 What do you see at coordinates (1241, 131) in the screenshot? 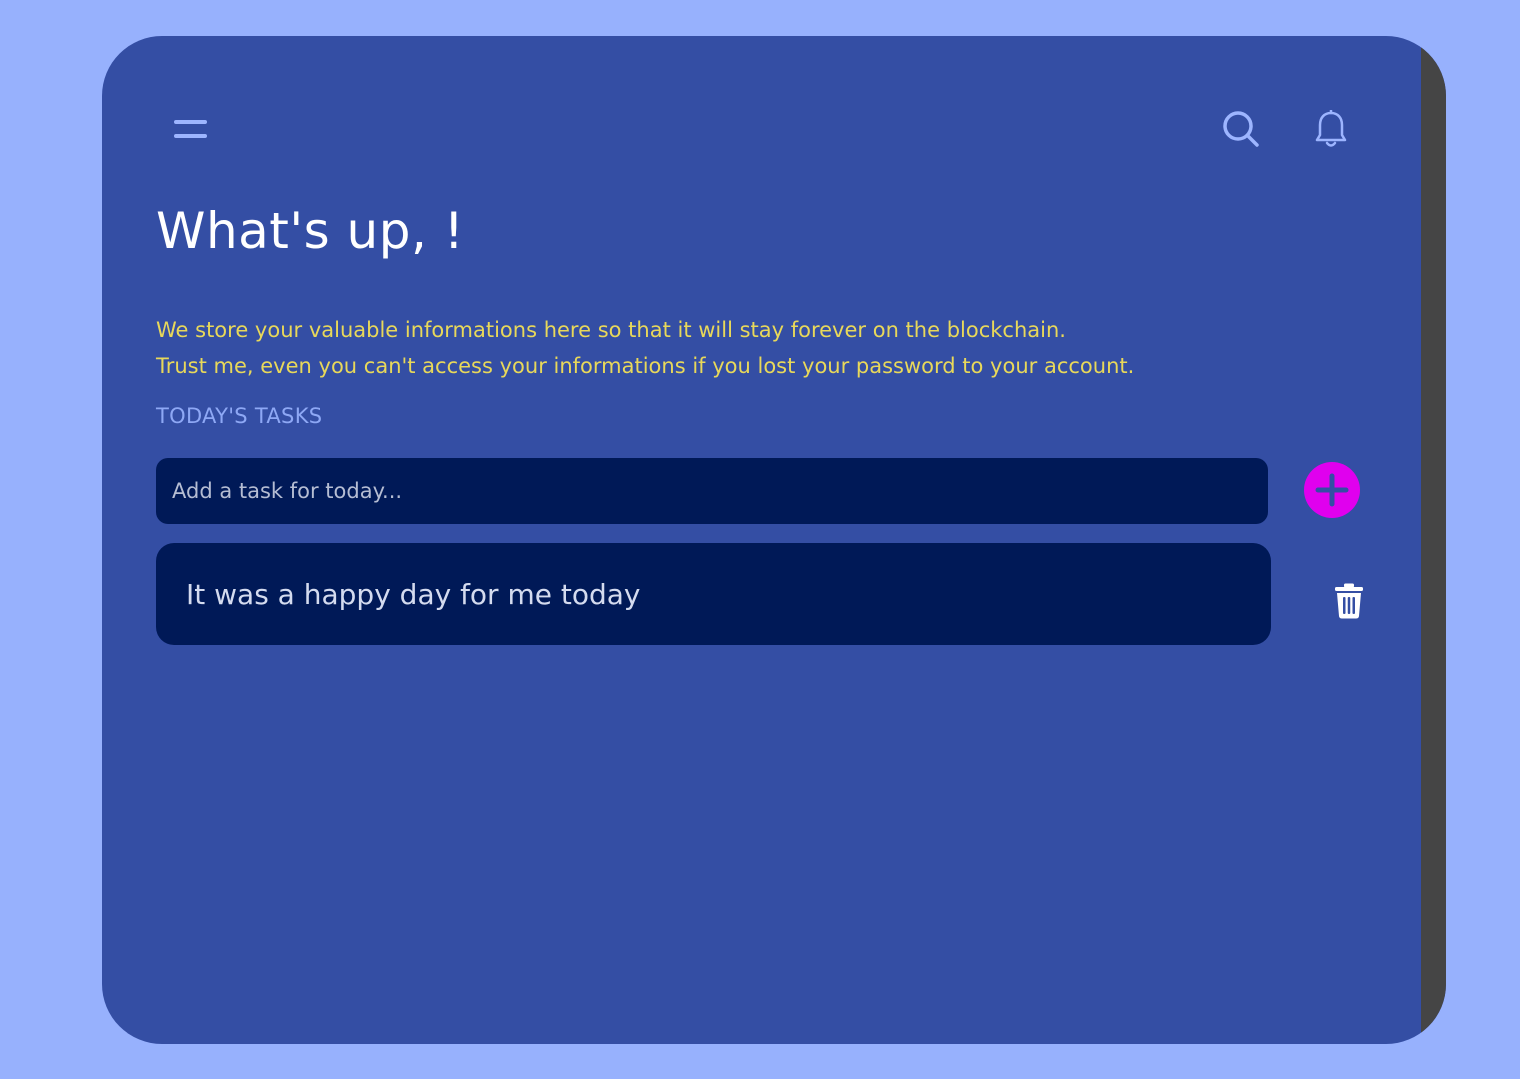
I see `search-icon` at bounding box center [1241, 131].